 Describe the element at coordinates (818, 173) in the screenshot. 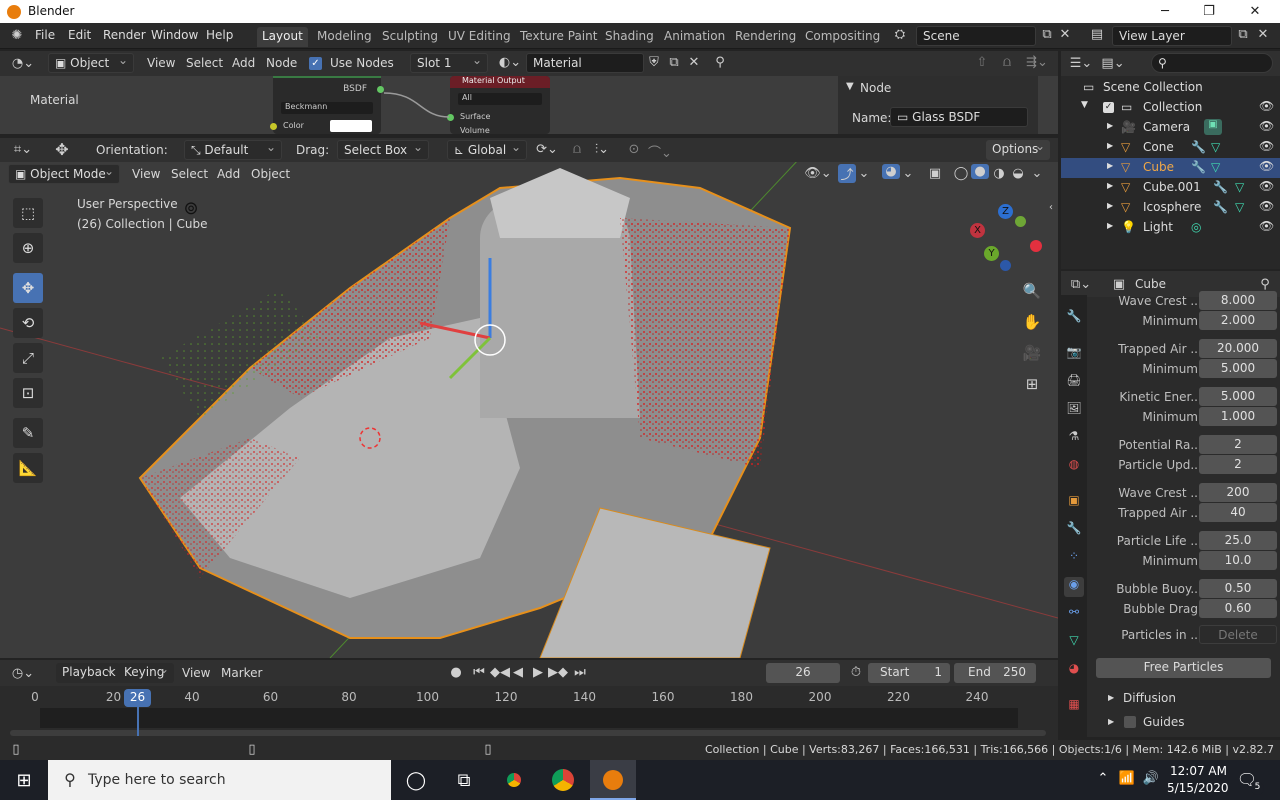

I see `visibility-selectability-icon: 👁⌄` at that location.